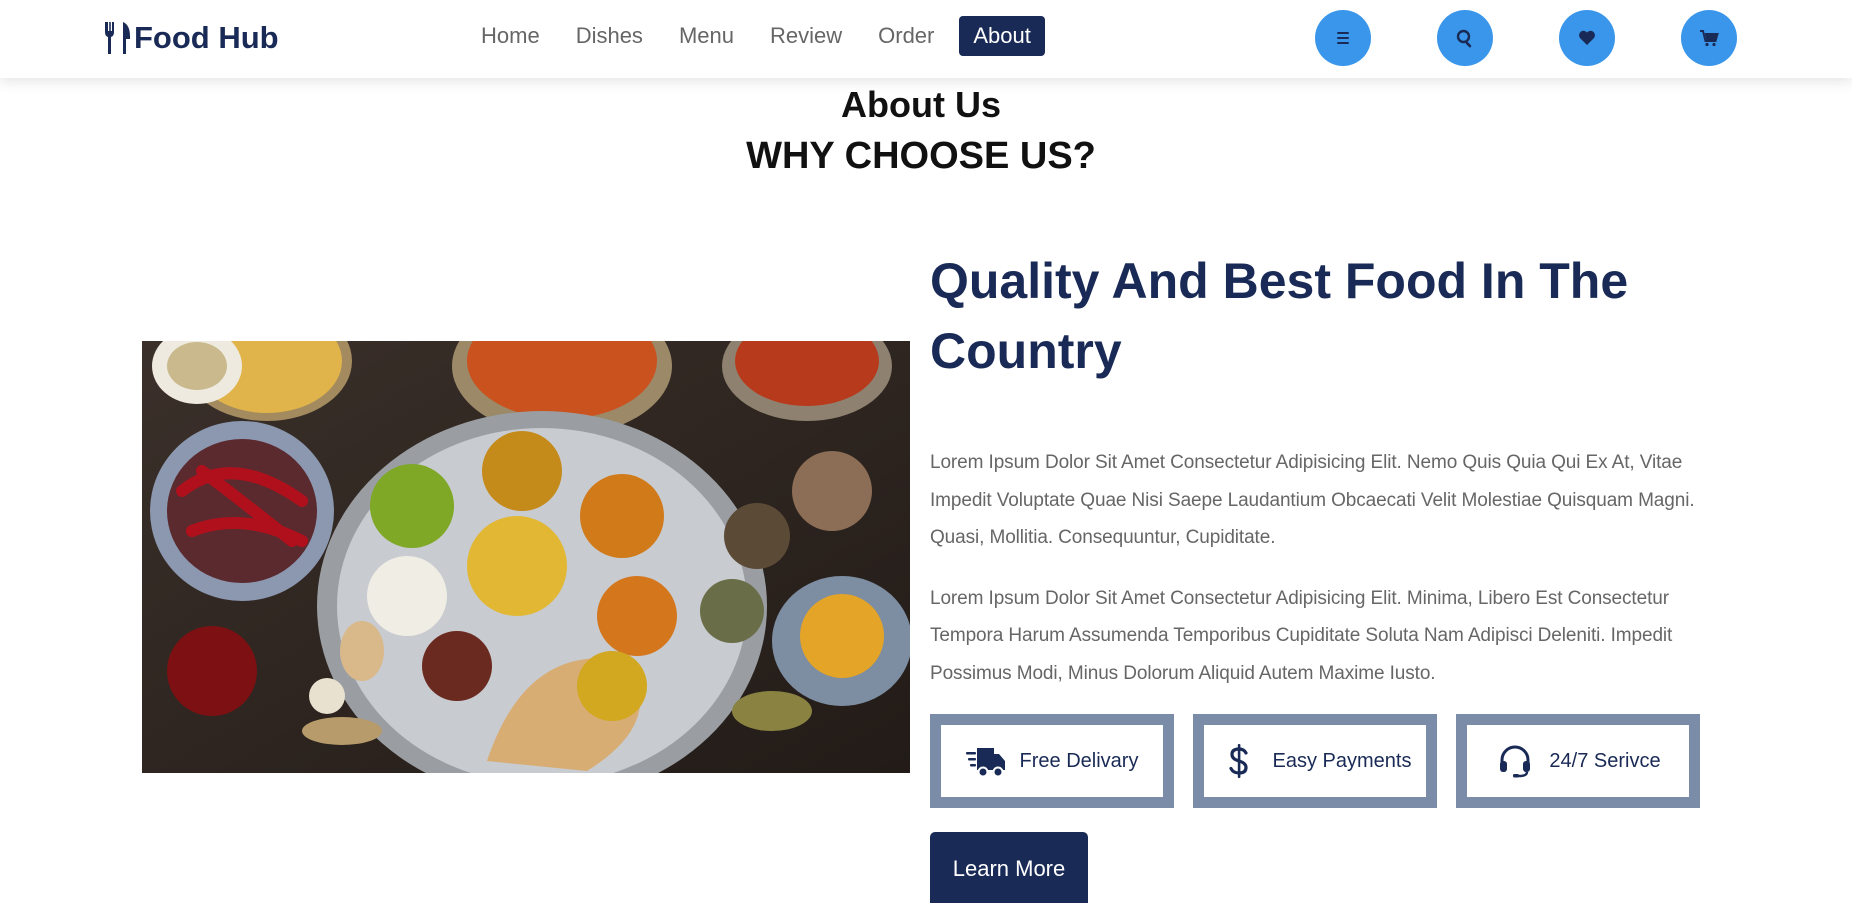 Image resolution: width=1852 pixels, height=903 pixels. Describe the element at coordinates (1605, 760) in the screenshot. I see `feature-label: 24/7 Serivce` at that location.